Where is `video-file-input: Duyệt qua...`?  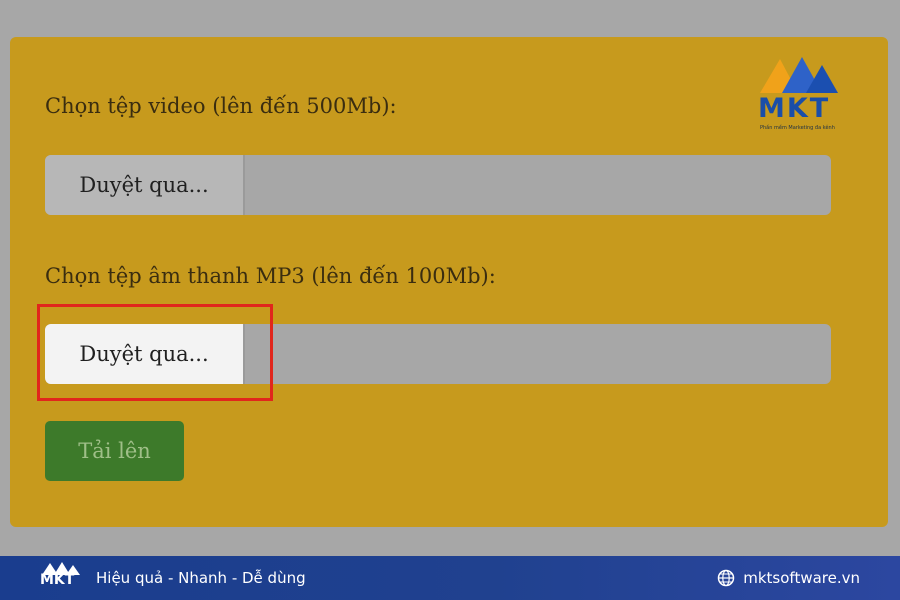 video-file-input: Duyệt qua... is located at coordinates (438, 185).